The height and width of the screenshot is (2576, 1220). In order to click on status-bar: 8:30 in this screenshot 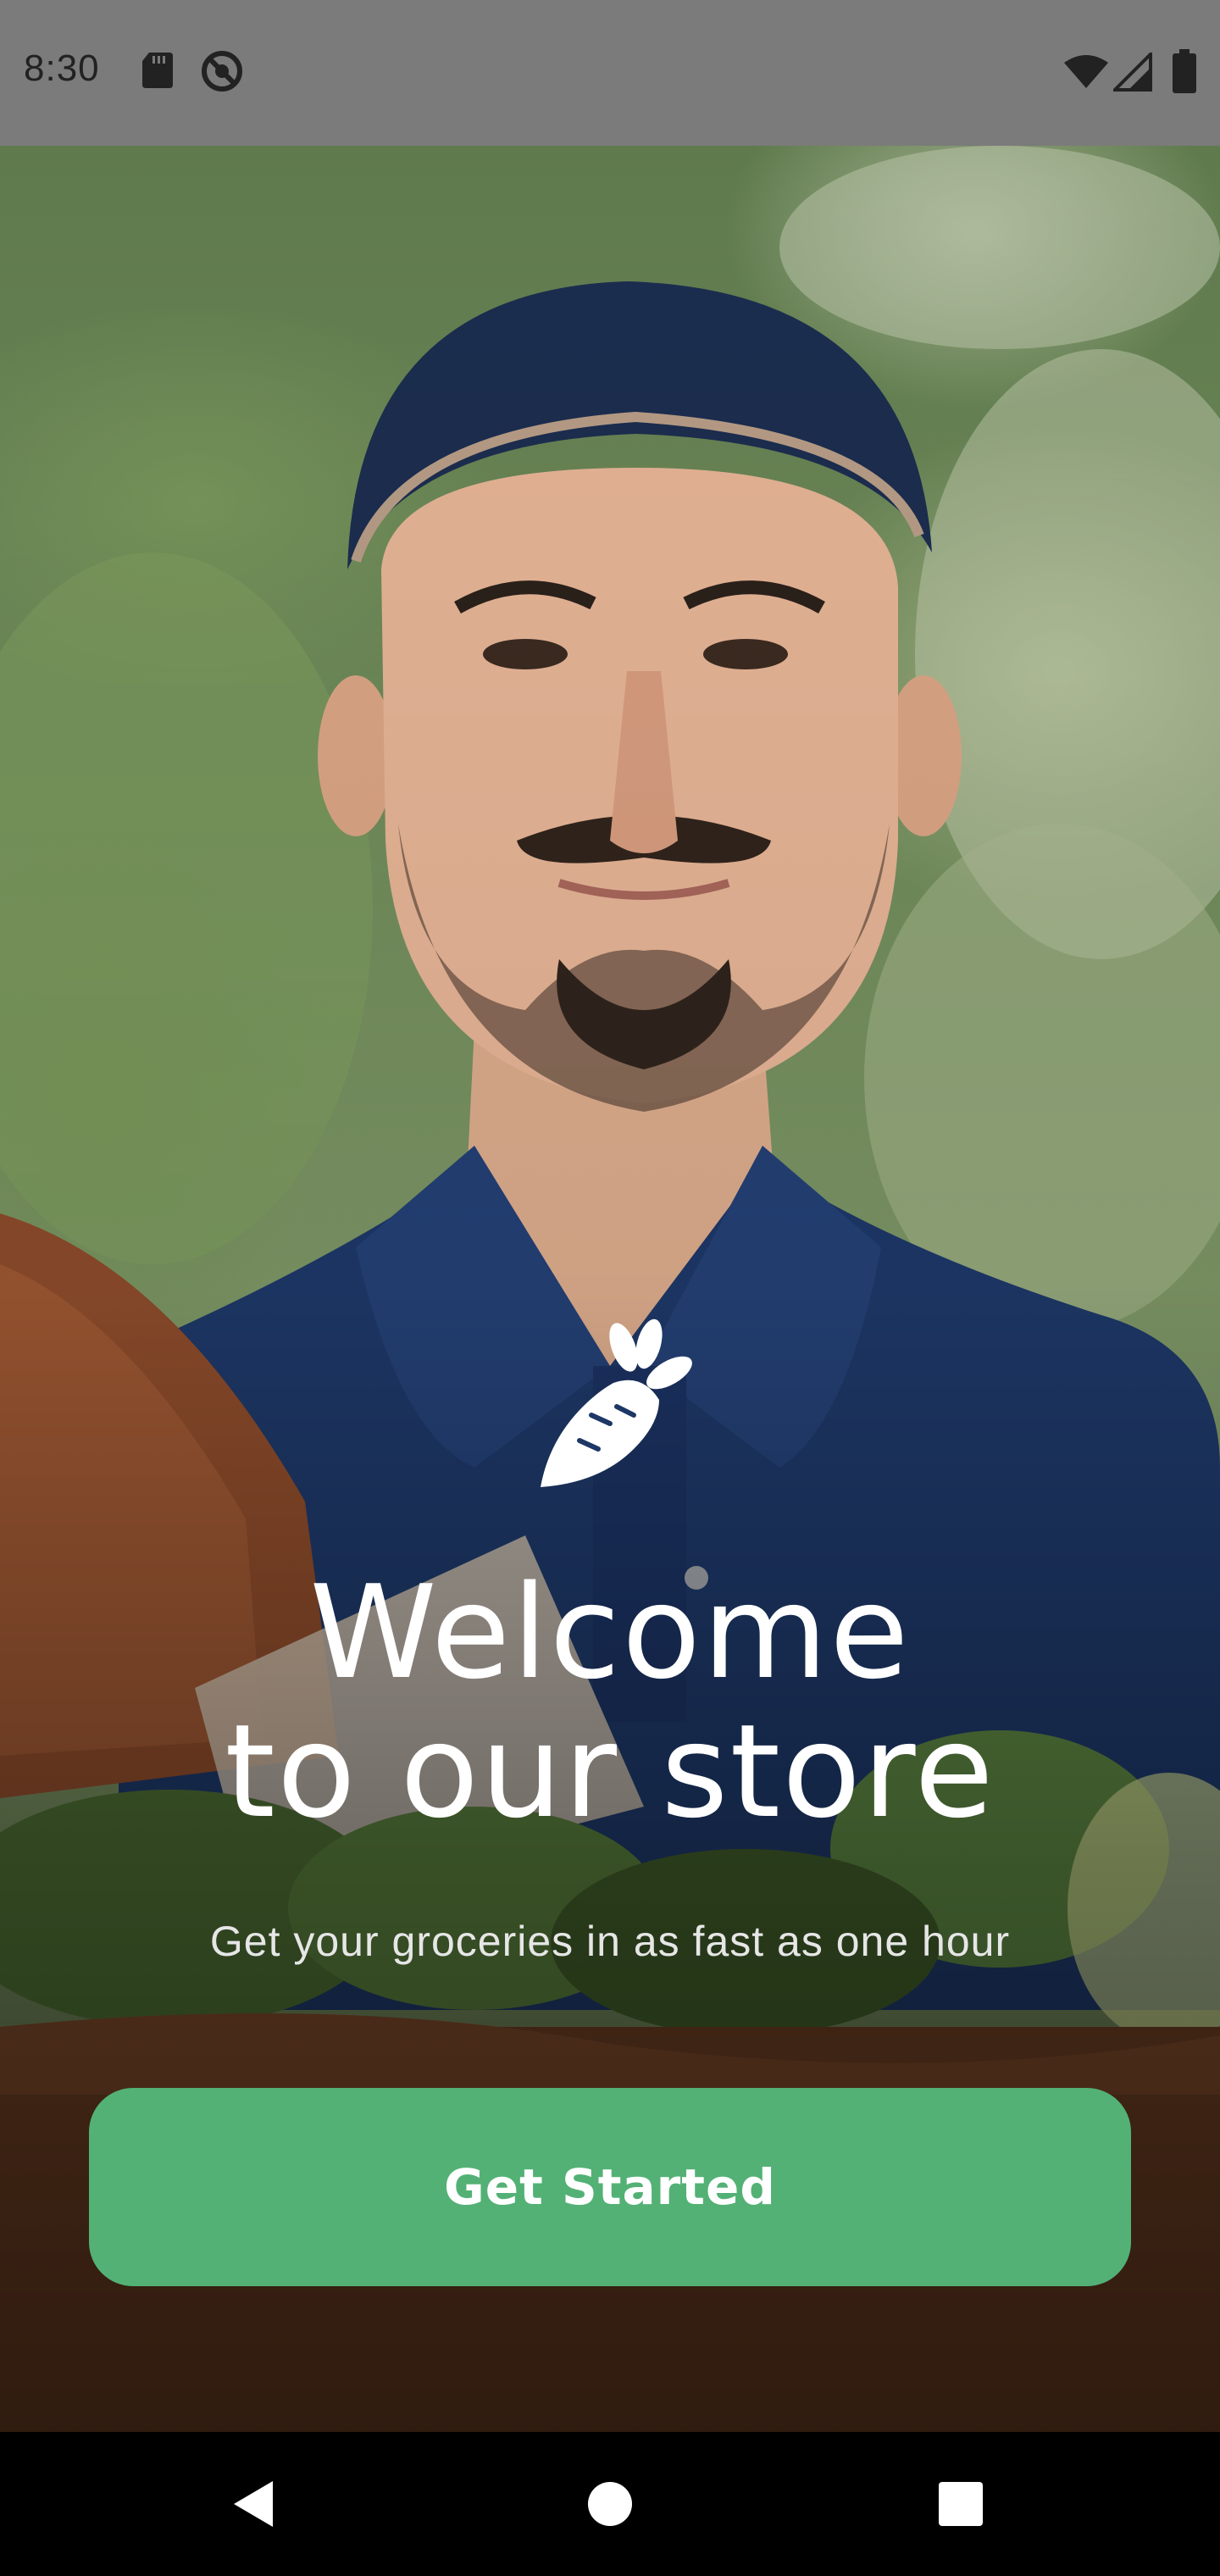, I will do `click(610, 73)`.